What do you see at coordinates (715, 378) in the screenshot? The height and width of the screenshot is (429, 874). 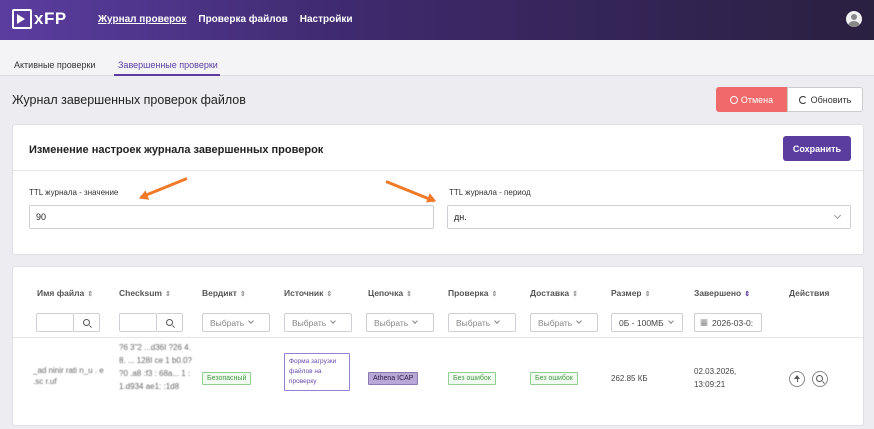 I see `finished-cell: 02.03.2026, 13:09:21` at bounding box center [715, 378].